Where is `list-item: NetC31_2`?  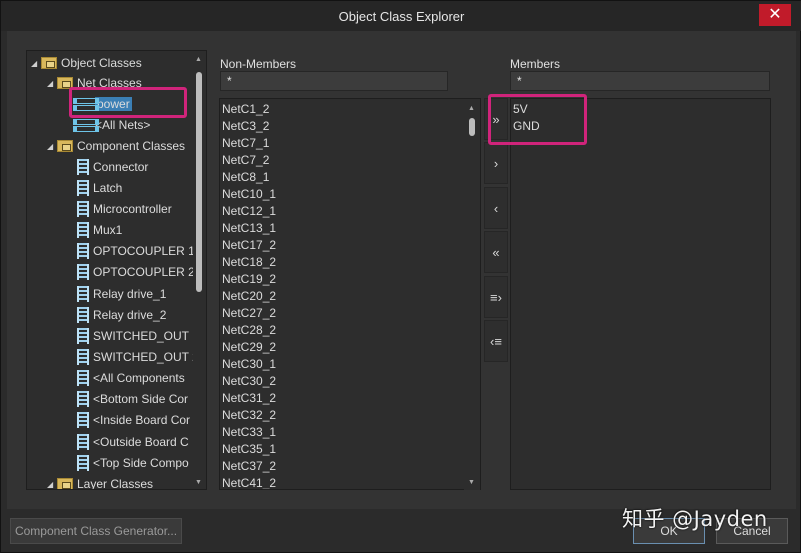 list-item: NetC31_2 is located at coordinates (249, 399).